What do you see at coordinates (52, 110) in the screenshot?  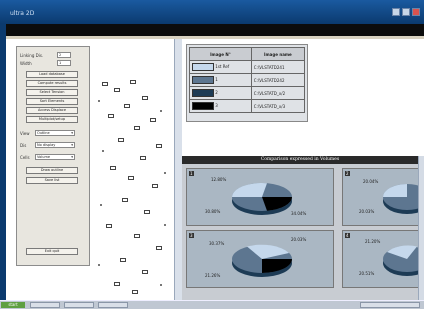 I see `access-displace-button: Access Displace` at bounding box center [52, 110].